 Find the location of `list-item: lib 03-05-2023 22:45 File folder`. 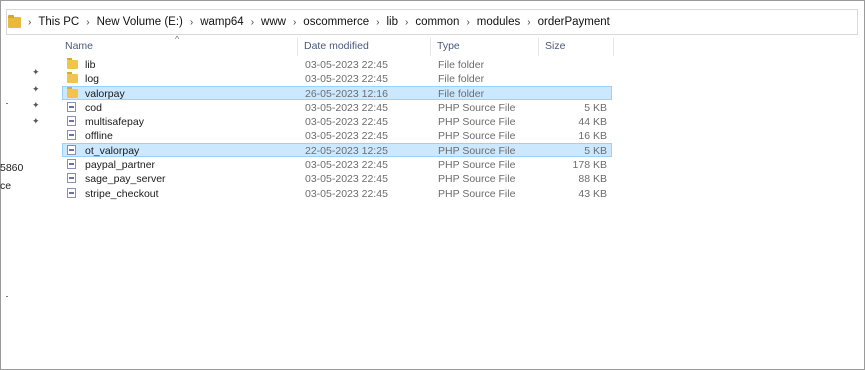

list-item: lib 03-05-2023 22:45 File folder is located at coordinates (337, 64).